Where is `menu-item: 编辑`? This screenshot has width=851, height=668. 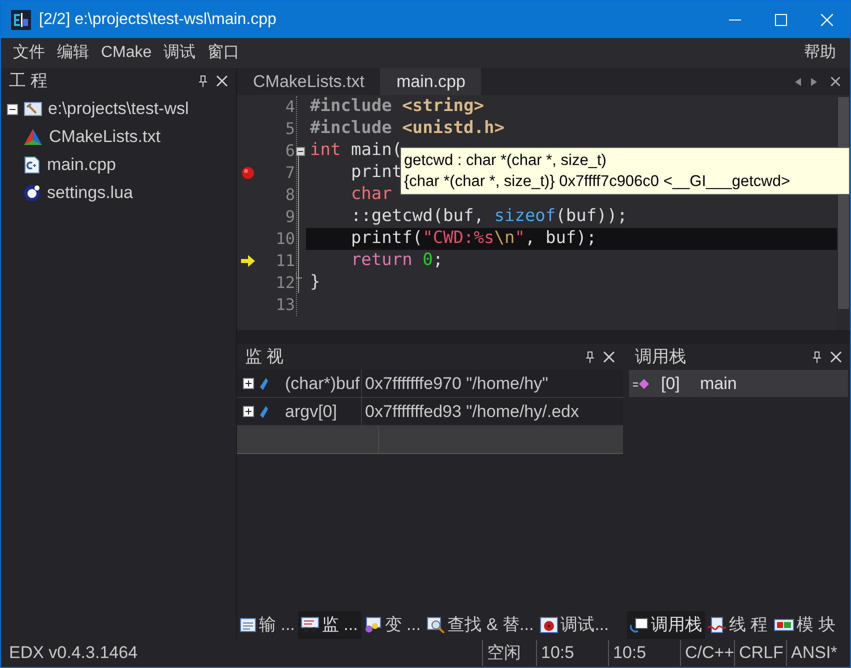
menu-item: 编辑 is located at coordinates (73, 53).